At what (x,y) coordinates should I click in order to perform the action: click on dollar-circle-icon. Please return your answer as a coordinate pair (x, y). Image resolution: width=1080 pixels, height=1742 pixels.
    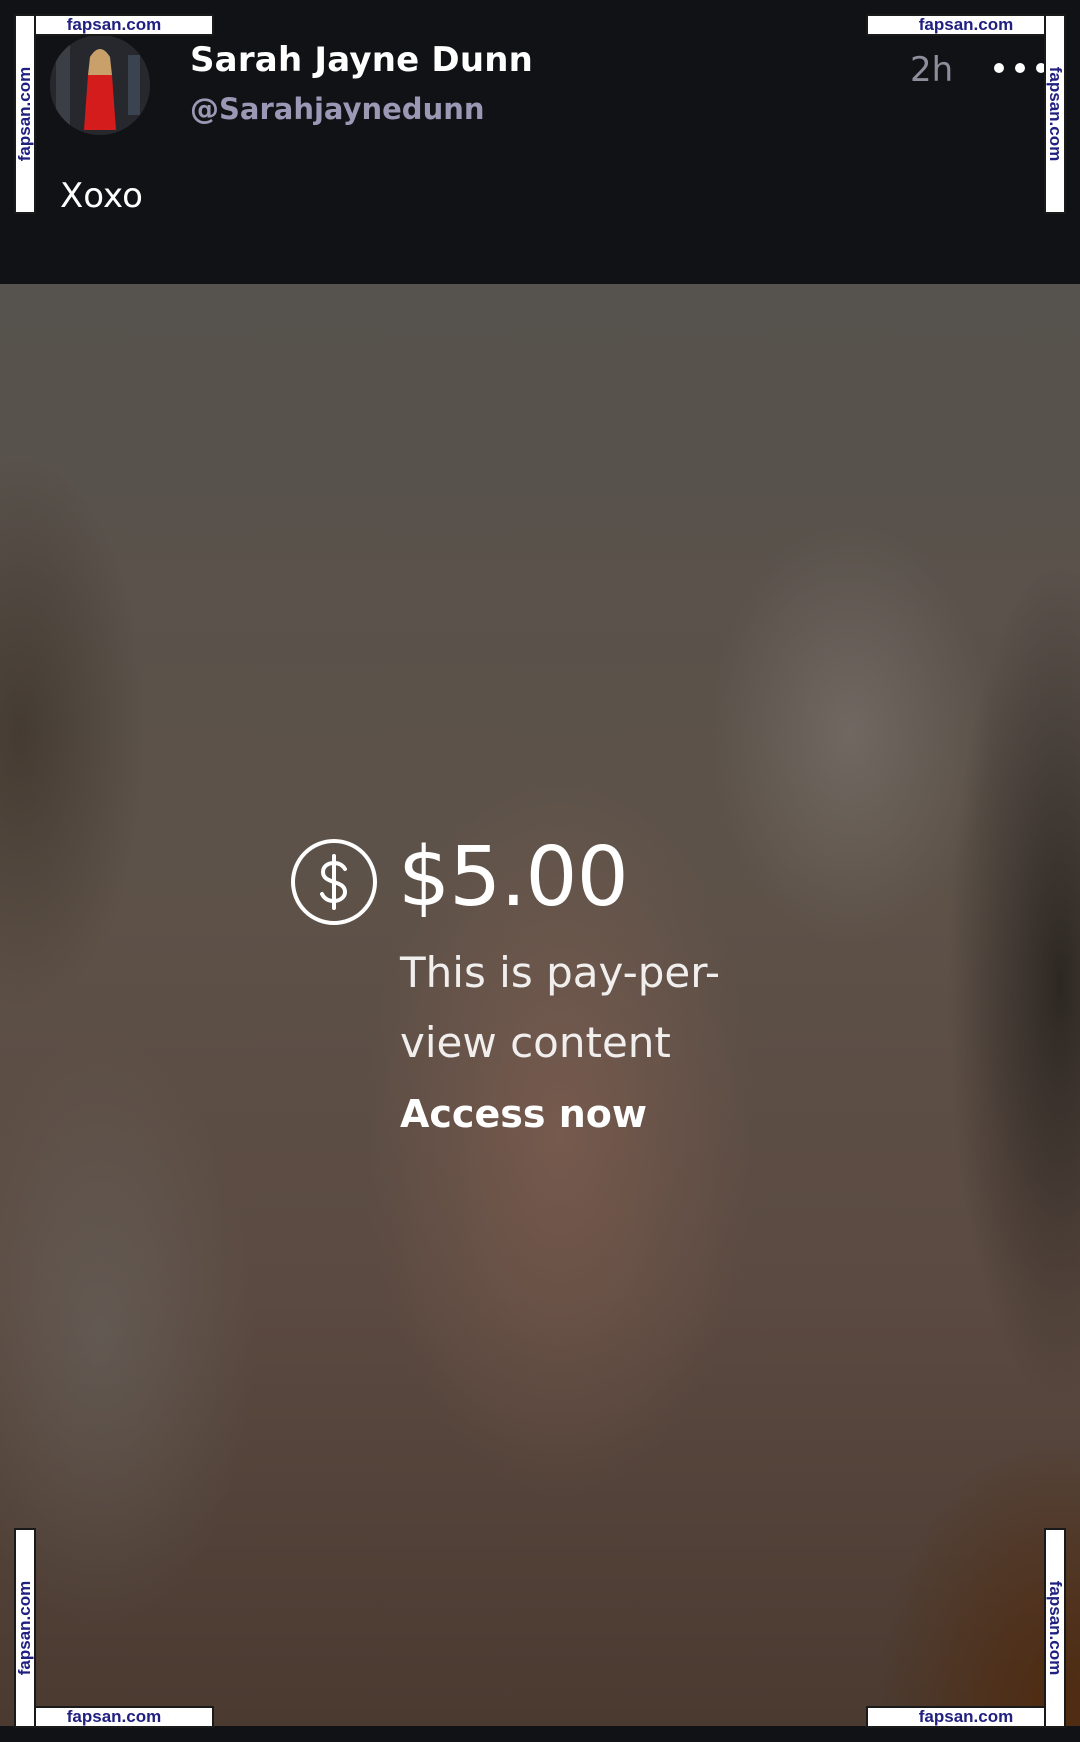
    Looking at the image, I should click on (334, 882).